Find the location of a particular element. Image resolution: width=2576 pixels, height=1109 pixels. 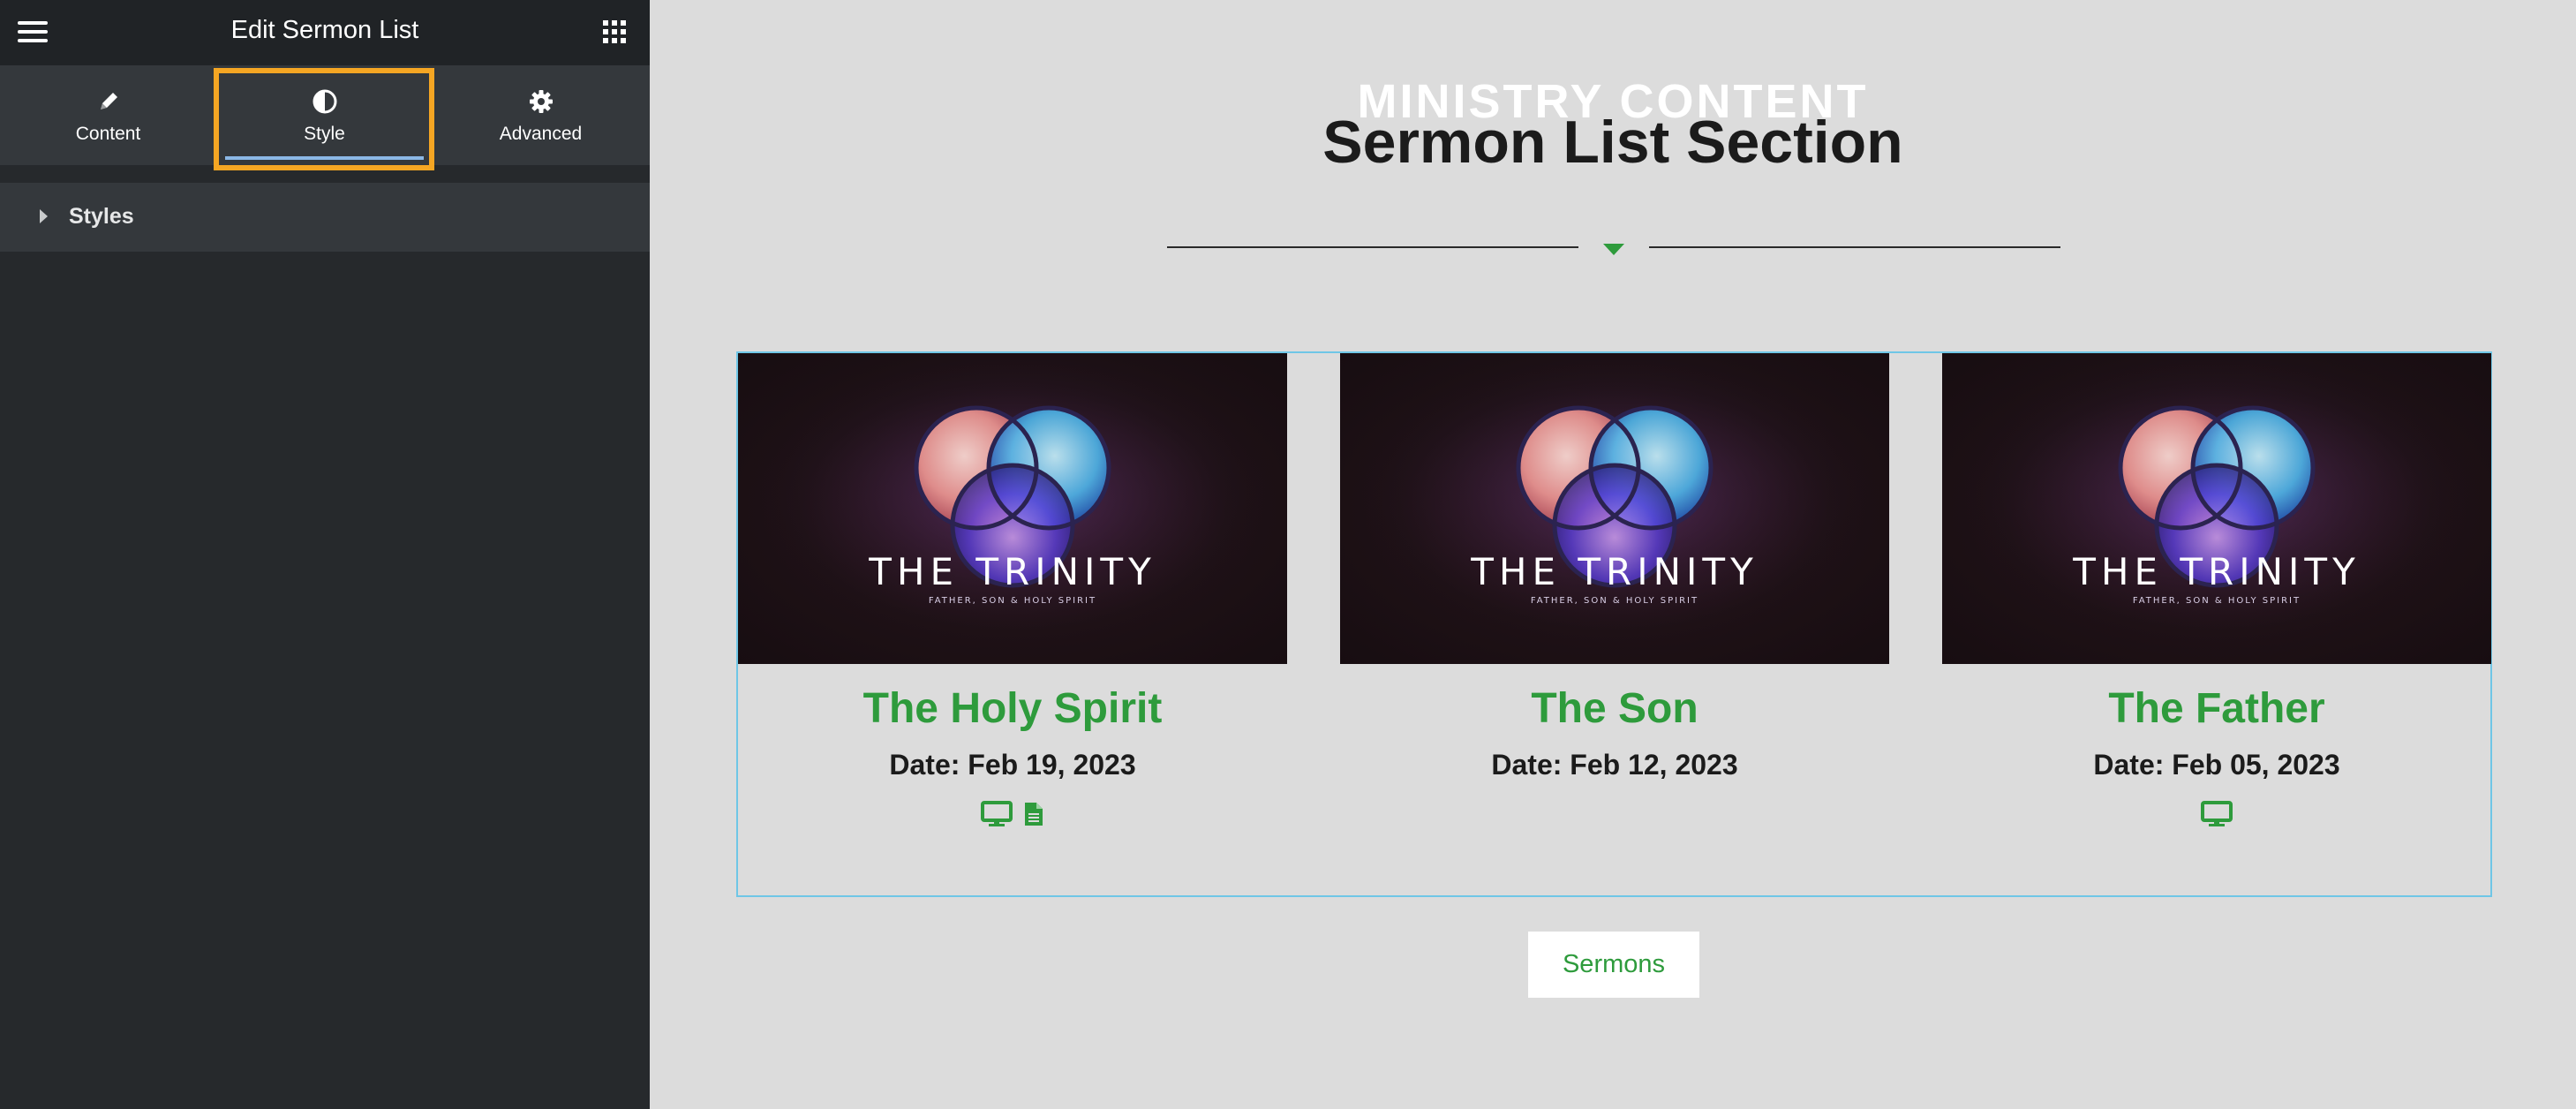

half-circle-contrast-icon is located at coordinates (325, 101).